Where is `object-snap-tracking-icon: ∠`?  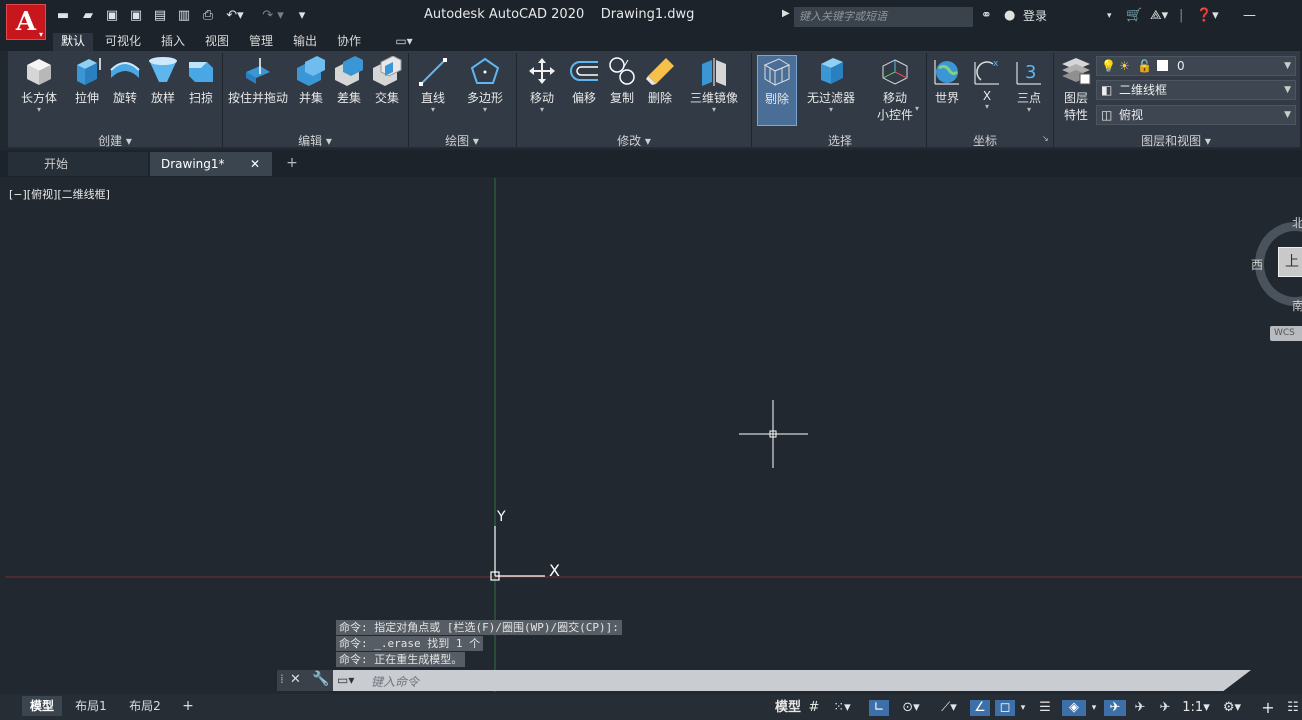
object-snap-tracking-icon: ∠ is located at coordinates (980, 708).